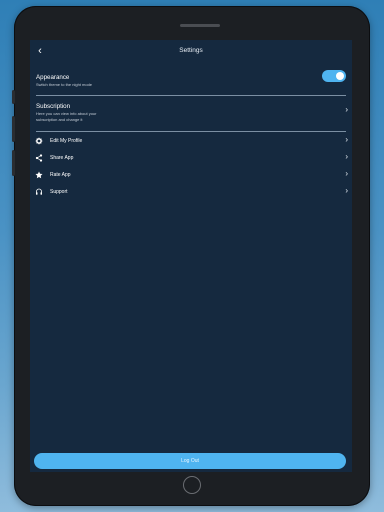  What do you see at coordinates (13, 97) in the screenshot?
I see `mute-switch` at bounding box center [13, 97].